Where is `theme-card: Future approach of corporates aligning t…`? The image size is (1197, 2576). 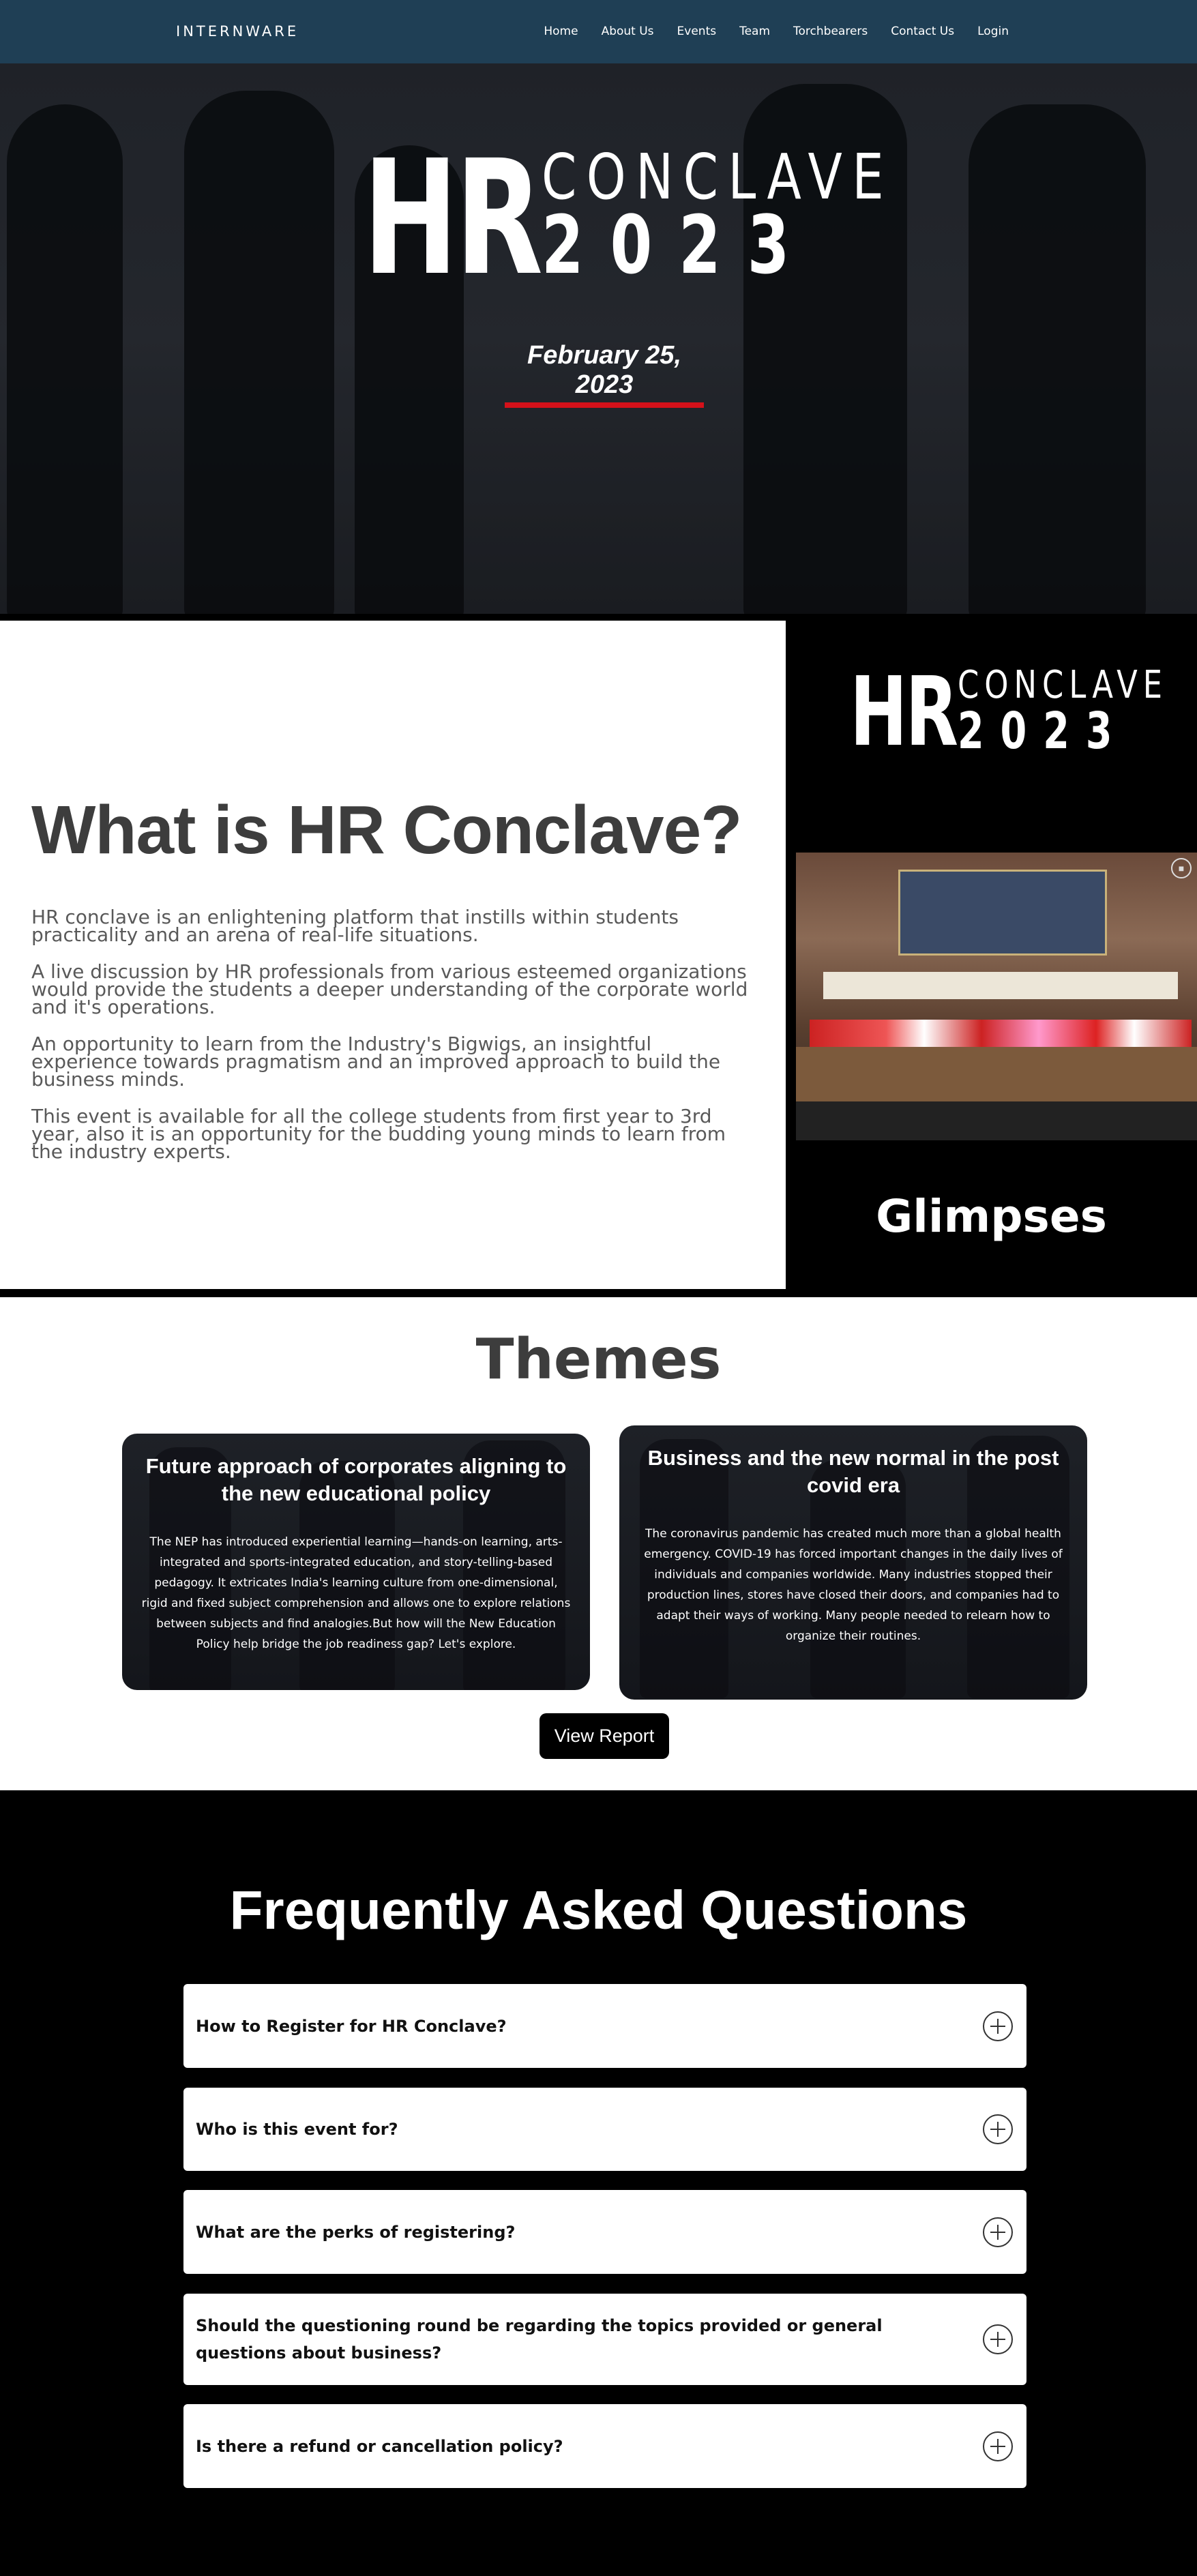 theme-card: Future approach of corporates aligning t… is located at coordinates (356, 1562).